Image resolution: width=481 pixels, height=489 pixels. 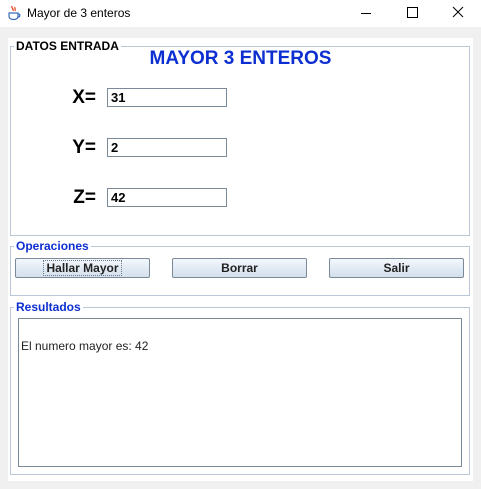 I want to click on minimize-button, so click(x=366, y=13).